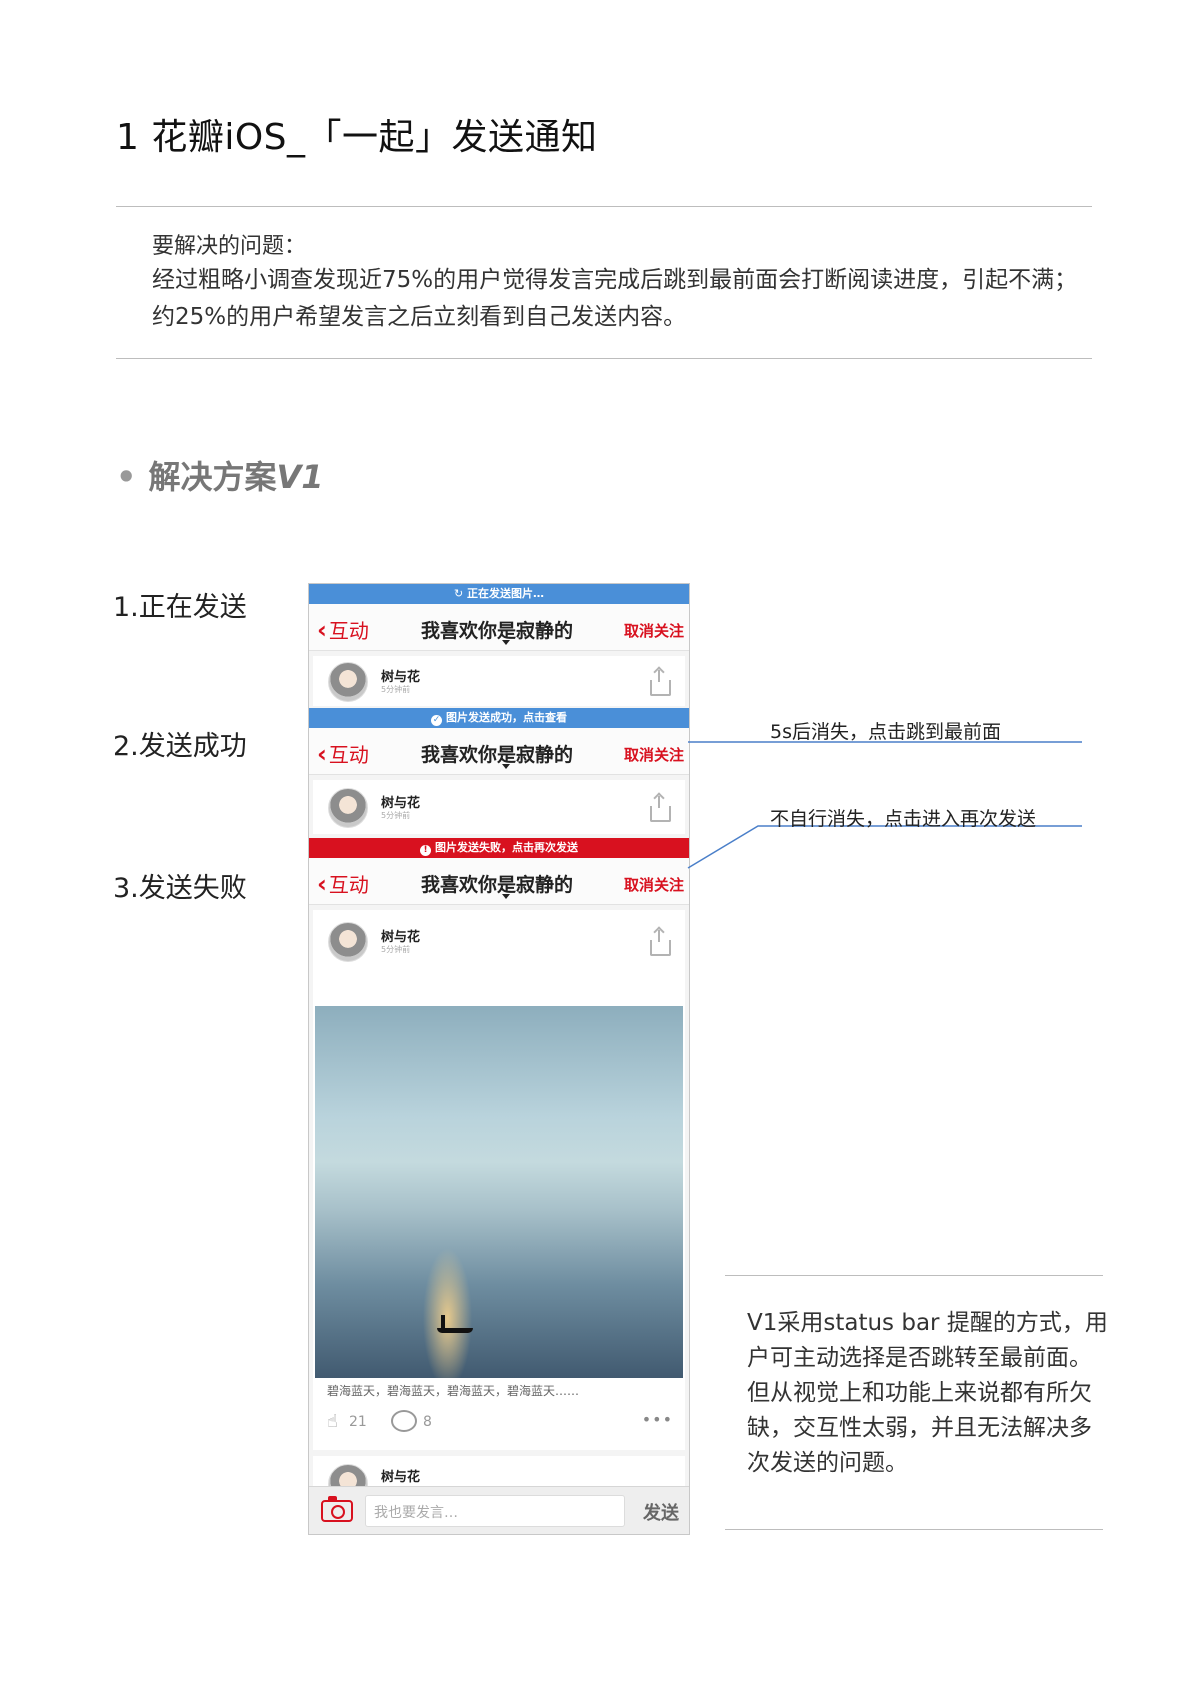  I want to click on annotation-failed: 不自行消失，点击进入再次发送, so click(903, 819).